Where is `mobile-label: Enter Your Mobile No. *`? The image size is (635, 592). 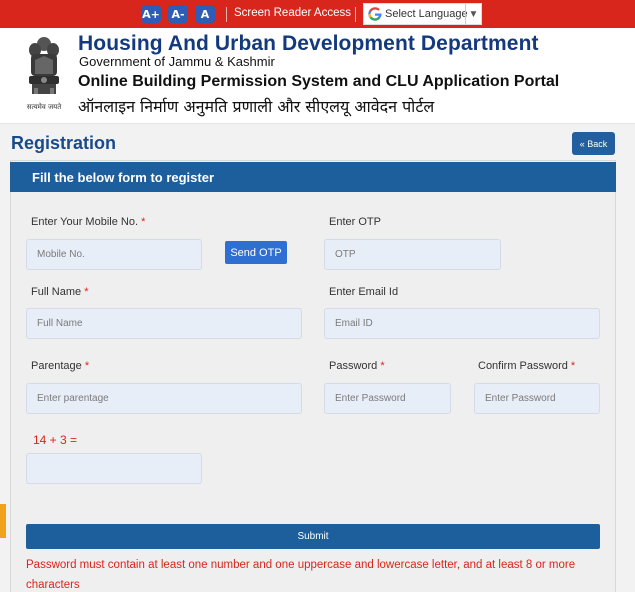
mobile-label: Enter Your Mobile No. * is located at coordinates (88, 222).